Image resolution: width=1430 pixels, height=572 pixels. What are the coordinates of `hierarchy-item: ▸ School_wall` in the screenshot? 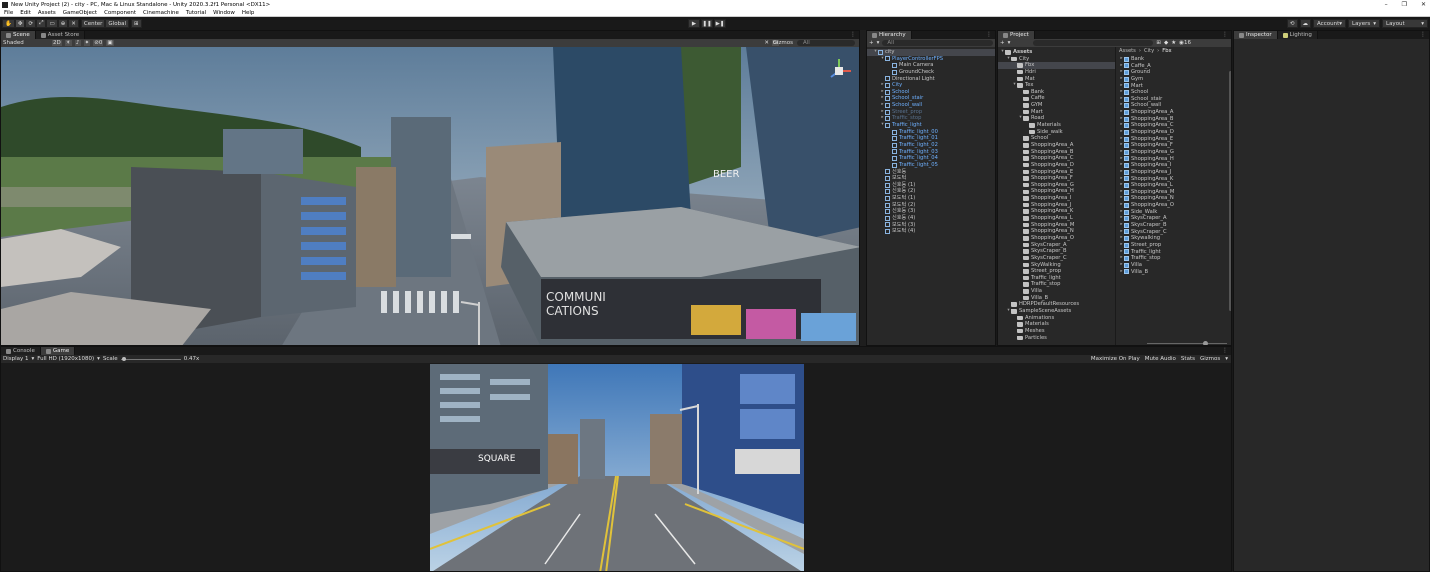 It's located at (931, 105).